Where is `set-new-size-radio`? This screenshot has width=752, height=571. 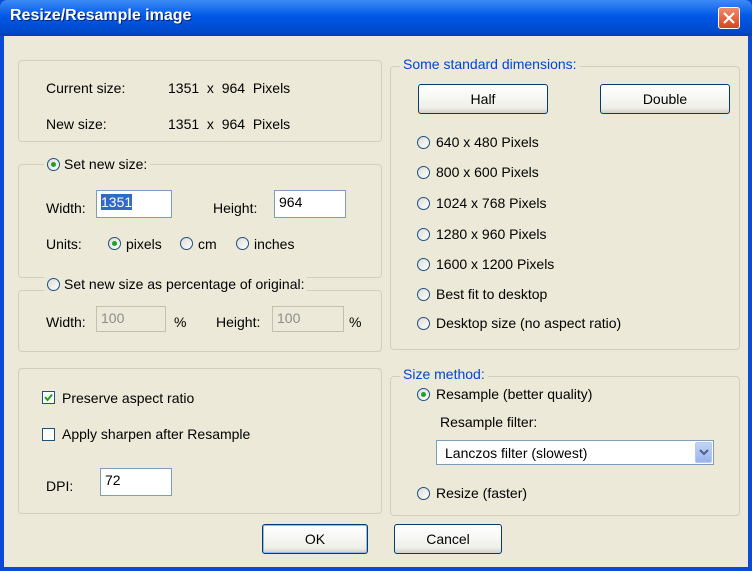
set-new-size-radio is located at coordinates (53, 164).